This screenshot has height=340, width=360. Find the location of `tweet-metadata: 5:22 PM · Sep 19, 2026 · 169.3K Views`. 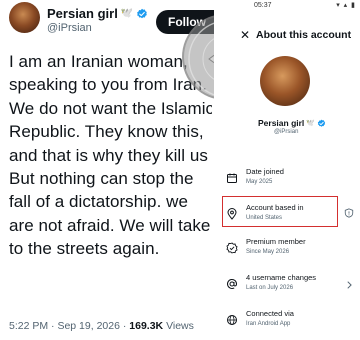

tweet-metadata: 5:22 PM · Sep 19, 2026 · 169.3K Views is located at coordinates (101, 326).